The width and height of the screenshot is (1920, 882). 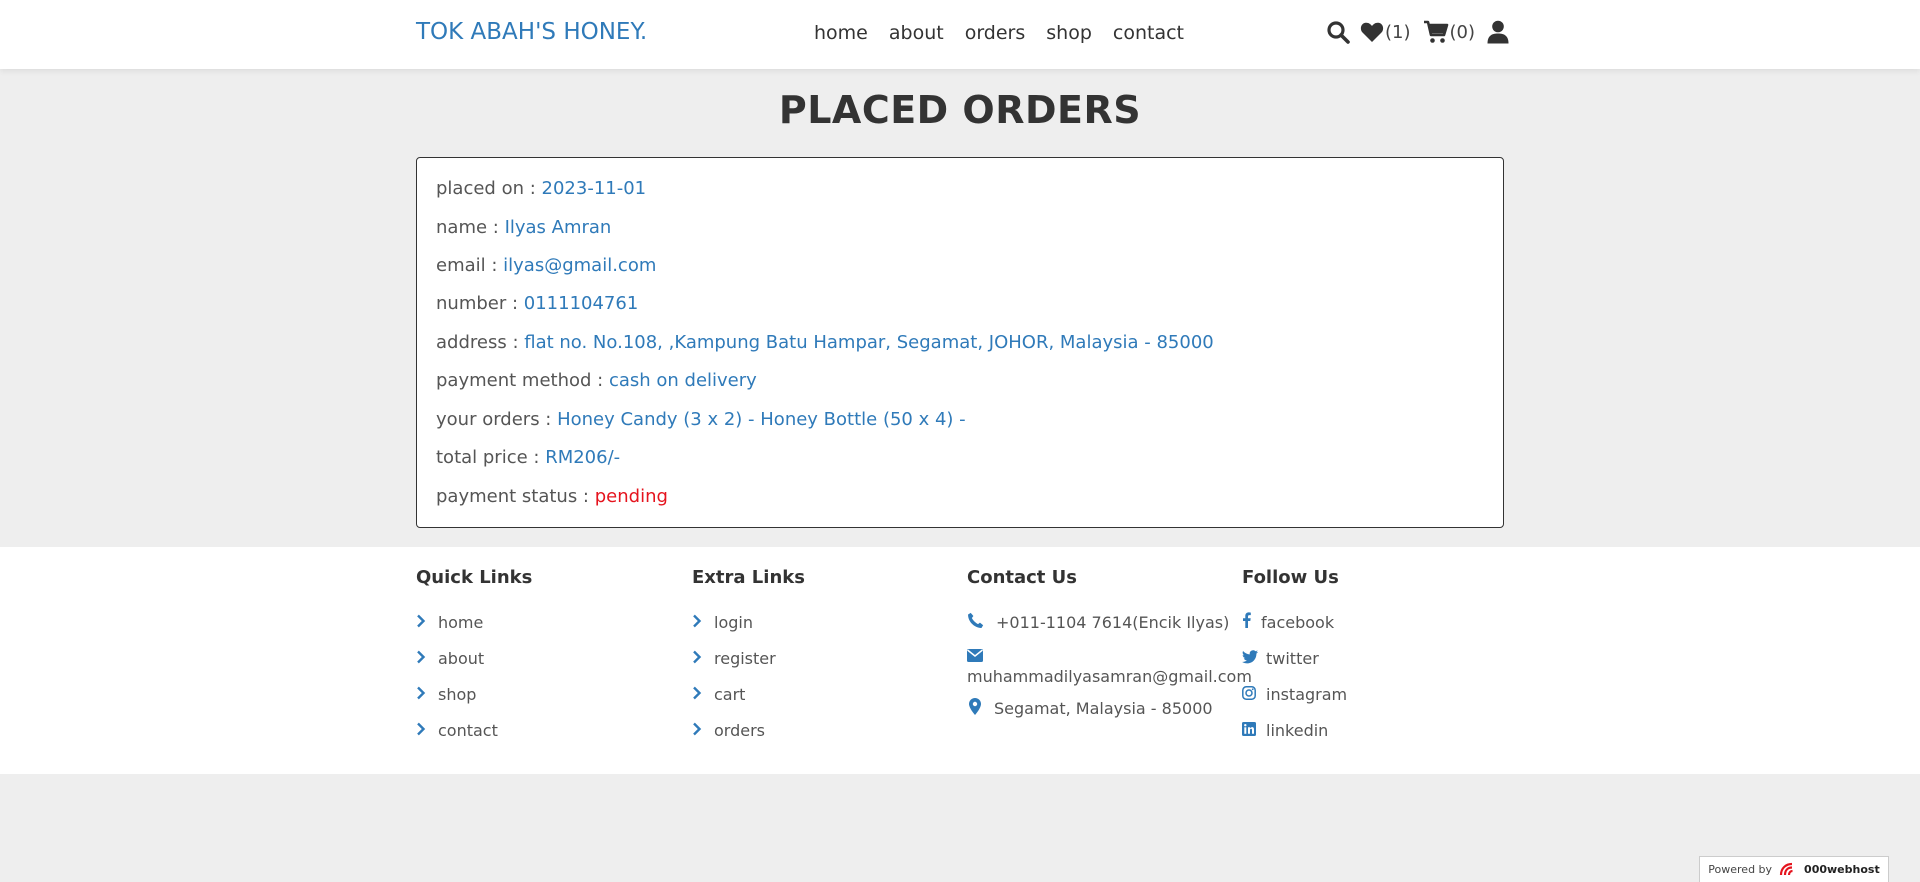 What do you see at coordinates (461, 622) in the screenshot?
I see `footer-link-label: home` at bounding box center [461, 622].